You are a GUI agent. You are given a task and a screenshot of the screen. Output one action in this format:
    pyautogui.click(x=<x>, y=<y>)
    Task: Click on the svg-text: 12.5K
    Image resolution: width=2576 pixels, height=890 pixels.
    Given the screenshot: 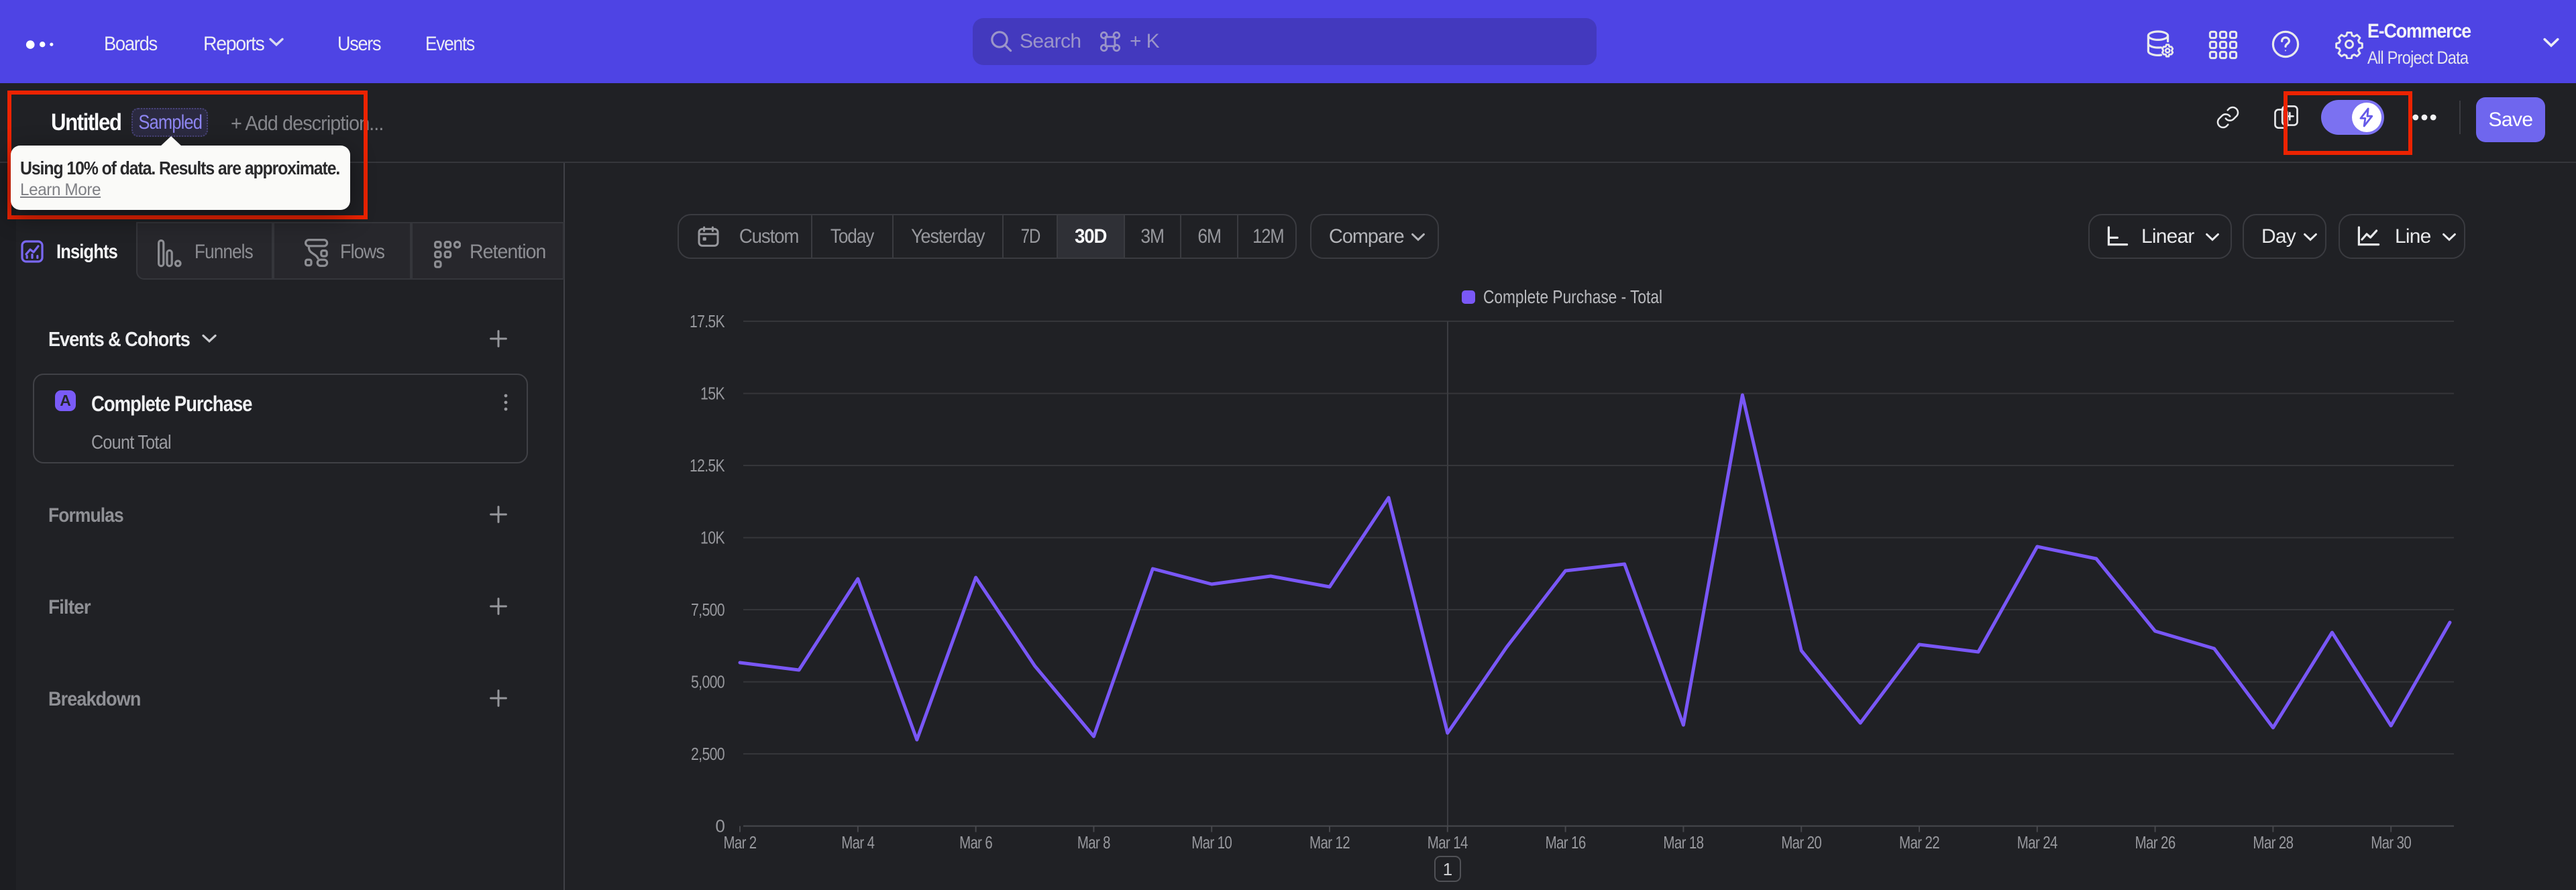 What is the action you would take?
    pyautogui.click(x=707, y=465)
    